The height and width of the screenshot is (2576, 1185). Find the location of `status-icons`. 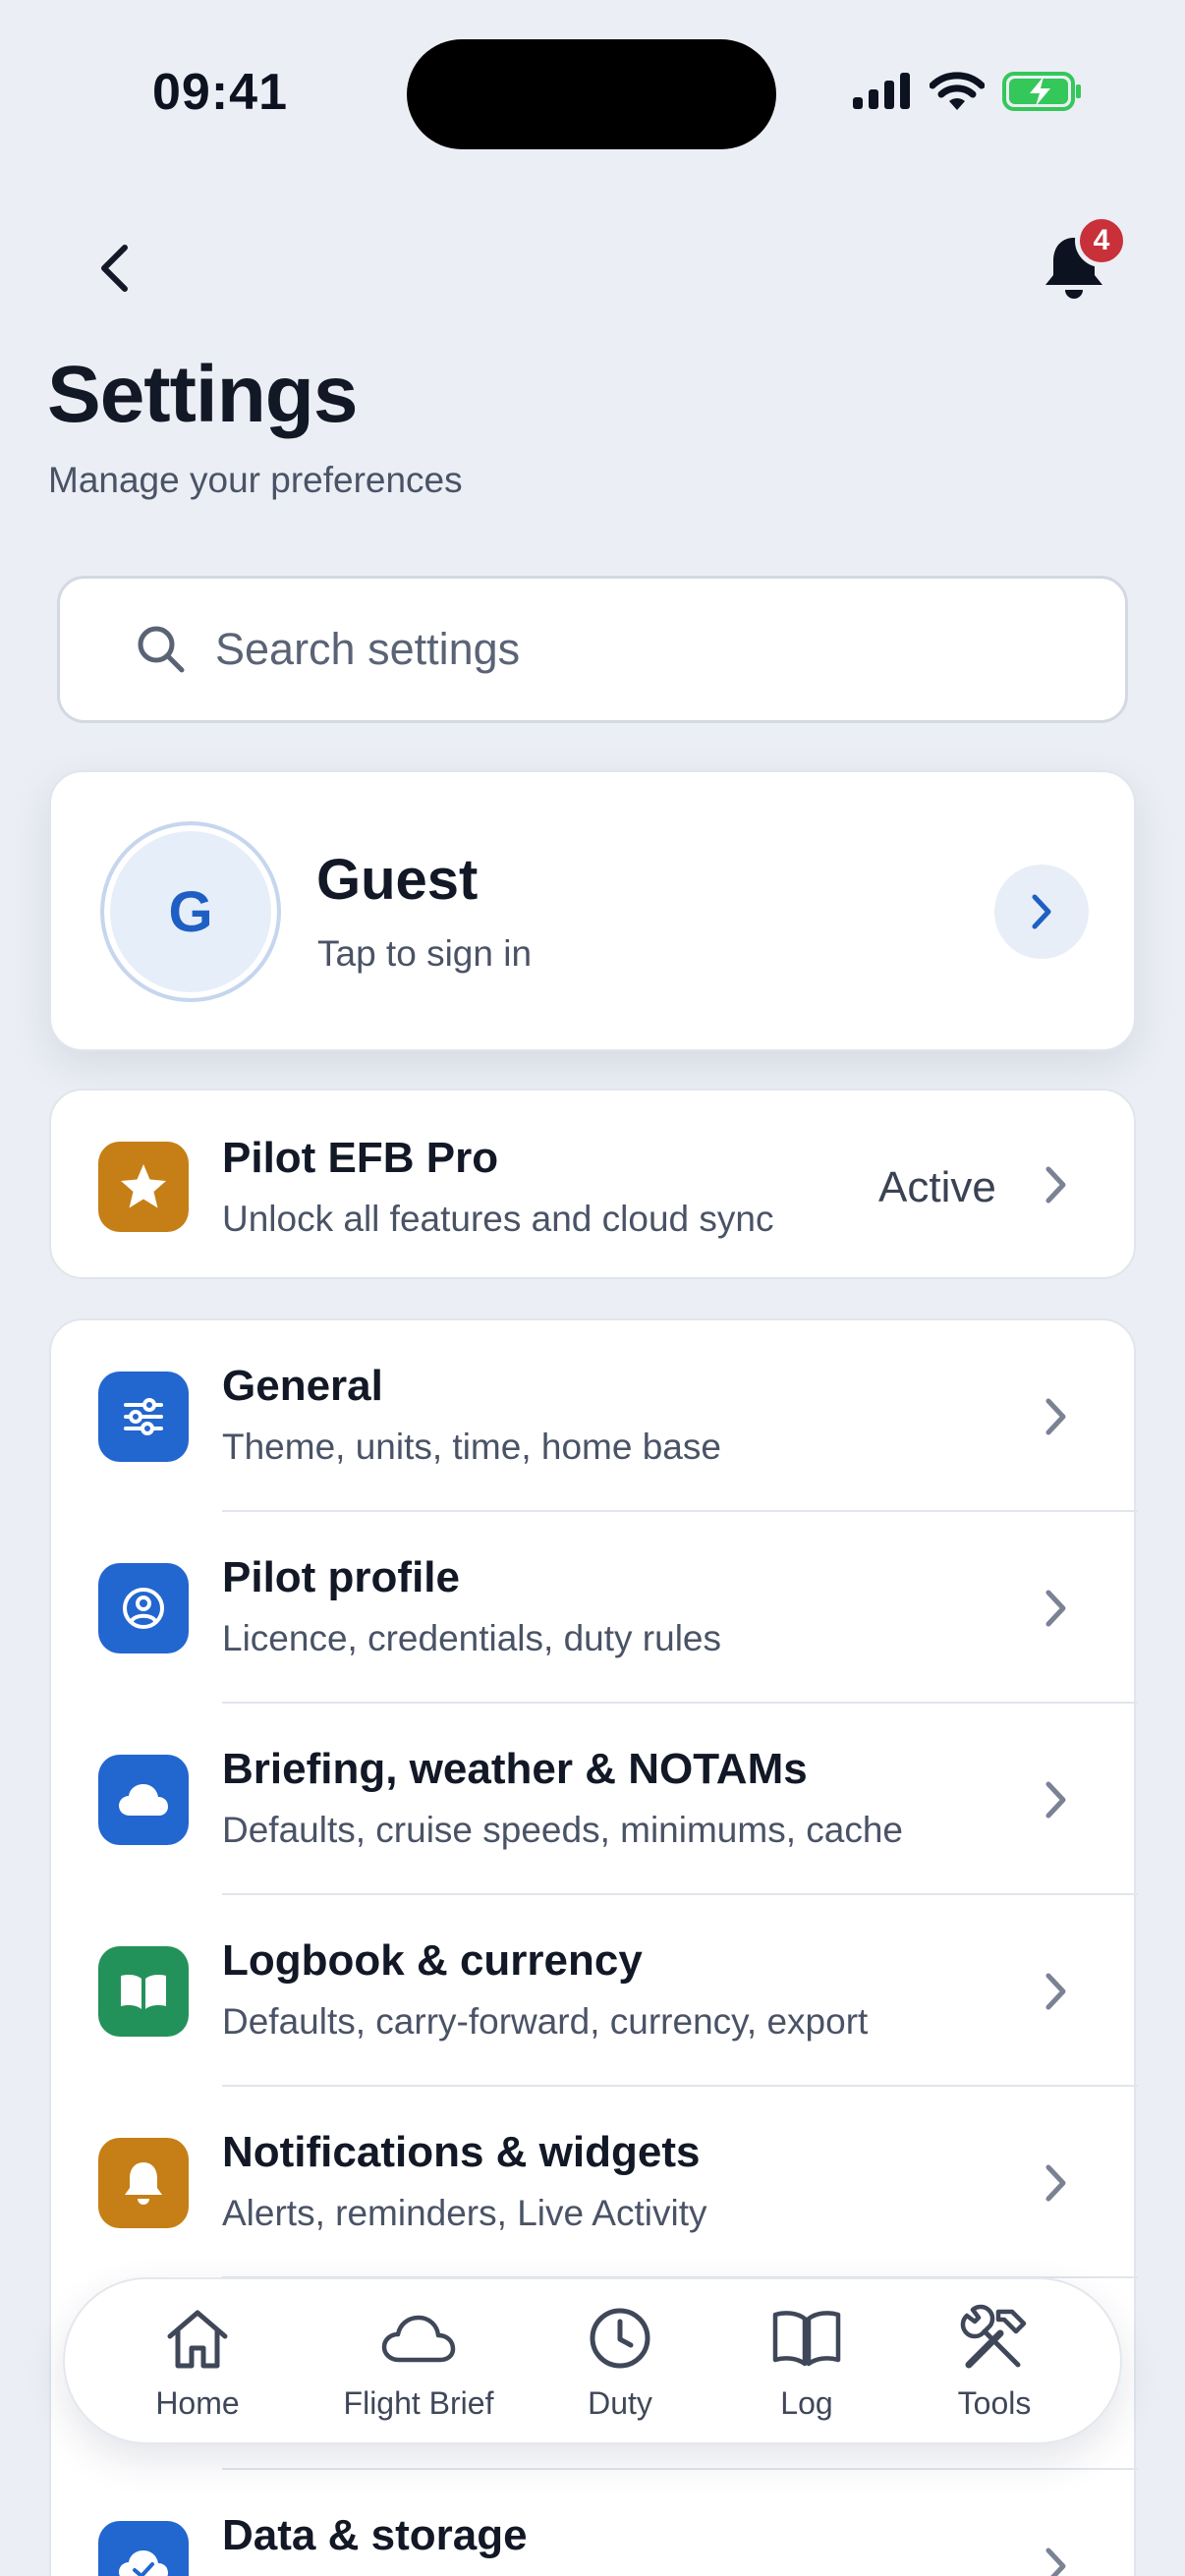

status-icons is located at coordinates (967, 91).